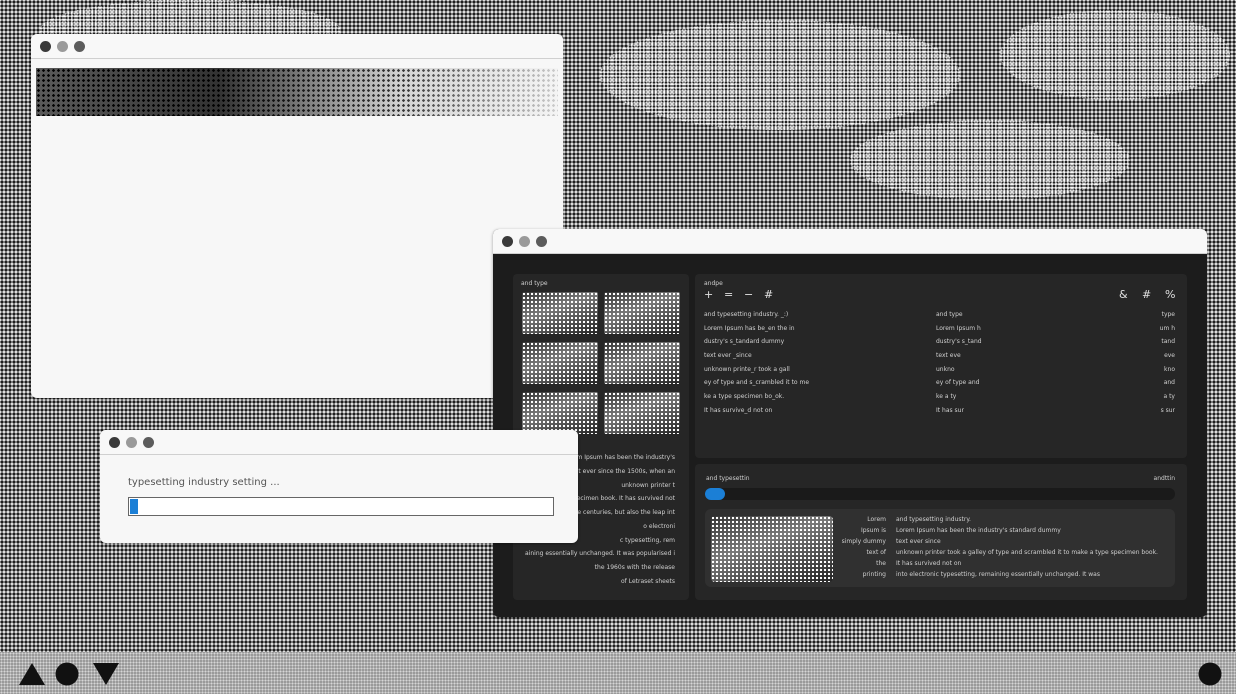 The height and width of the screenshot is (694, 1236). What do you see at coordinates (749, 328) in the screenshot?
I see `cell: Lorem Ipsum has be_en the in` at bounding box center [749, 328].